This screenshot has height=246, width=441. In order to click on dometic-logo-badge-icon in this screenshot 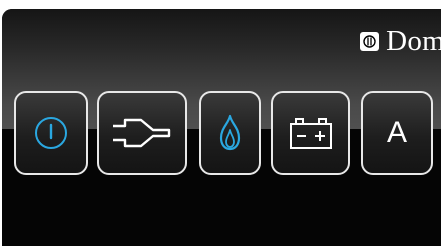, I will do `click(370, 41)`.